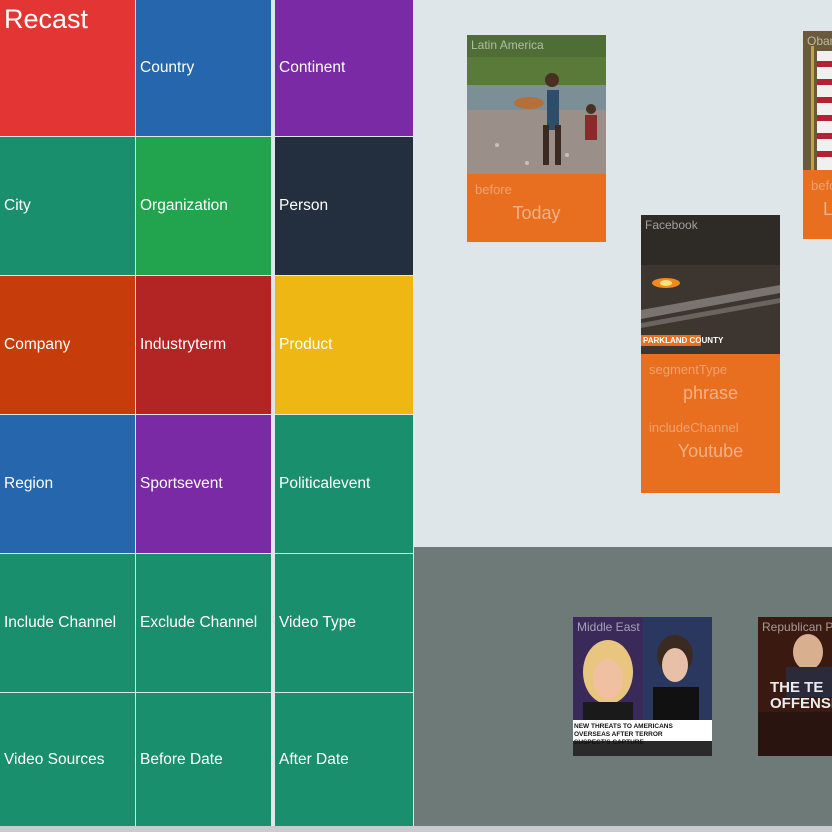 This screenshot has width=832, height=832. Describe the element at coordinates (797, 627) in the screenshot. I see `card-caption: Republican P` at that location.